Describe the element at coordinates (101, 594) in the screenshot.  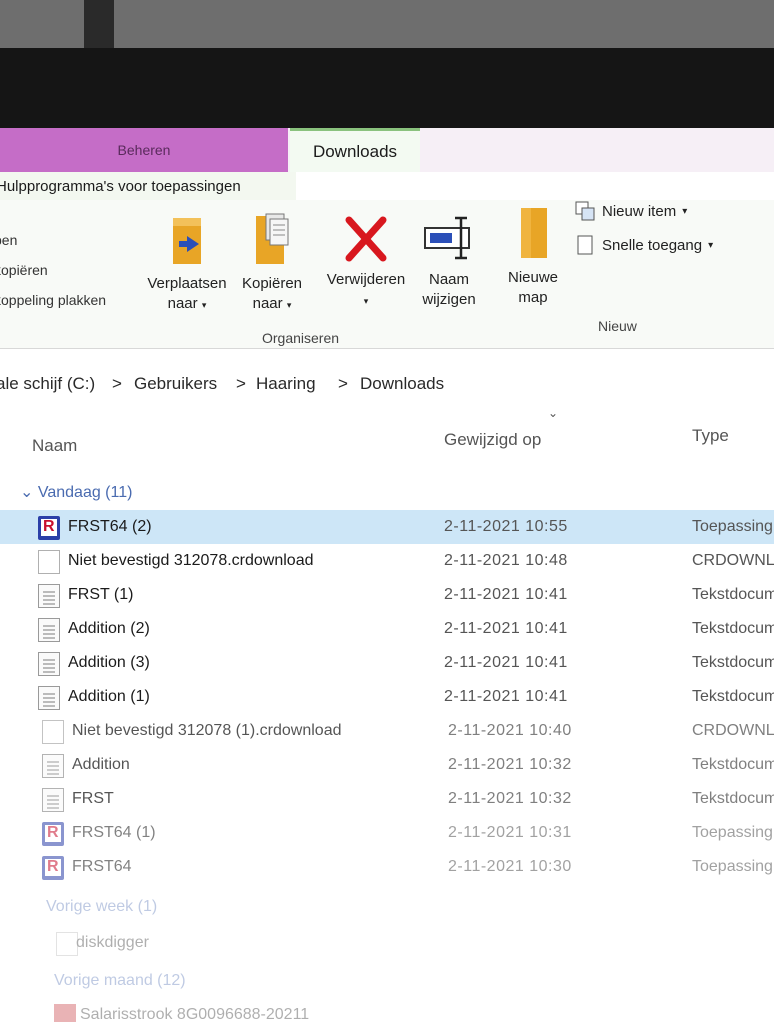
I see `file-name: FRST (1)` at that location.